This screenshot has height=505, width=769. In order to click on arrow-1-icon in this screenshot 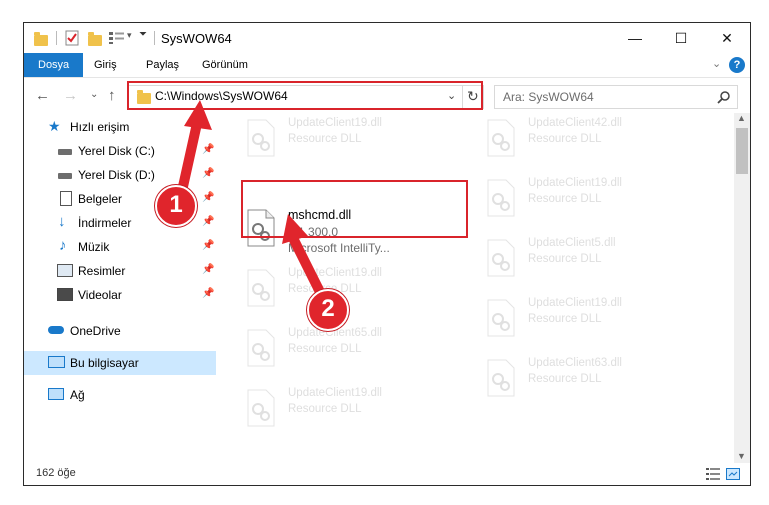, I will do `click(252, 202)`.